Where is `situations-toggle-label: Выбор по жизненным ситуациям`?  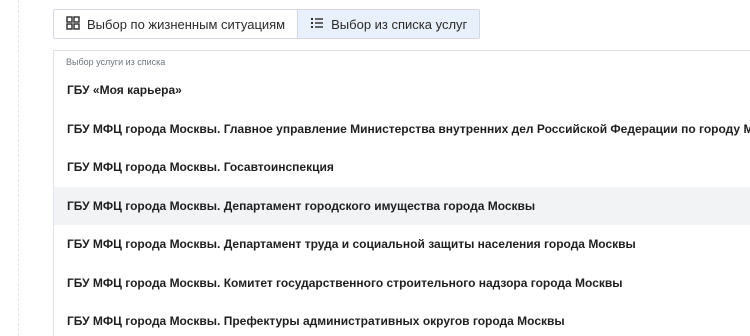
situations-toggle-label: Выбор по жизненным ситуациям is located at coordinates (186, 24).